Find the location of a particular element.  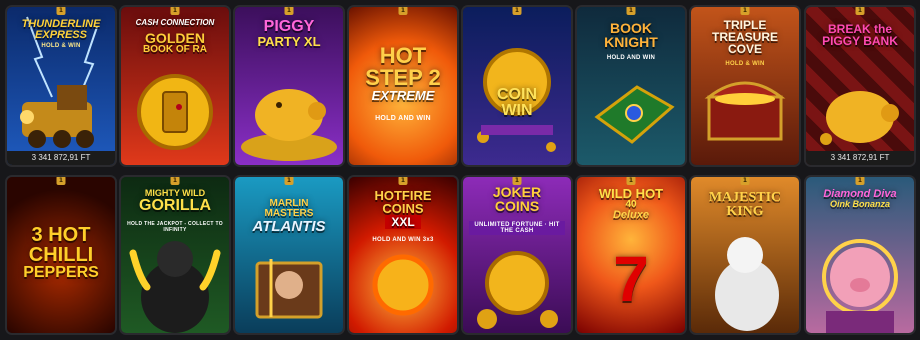

game-title: HOT STEP 2 EXTREME is located at coordinates (403, 73).